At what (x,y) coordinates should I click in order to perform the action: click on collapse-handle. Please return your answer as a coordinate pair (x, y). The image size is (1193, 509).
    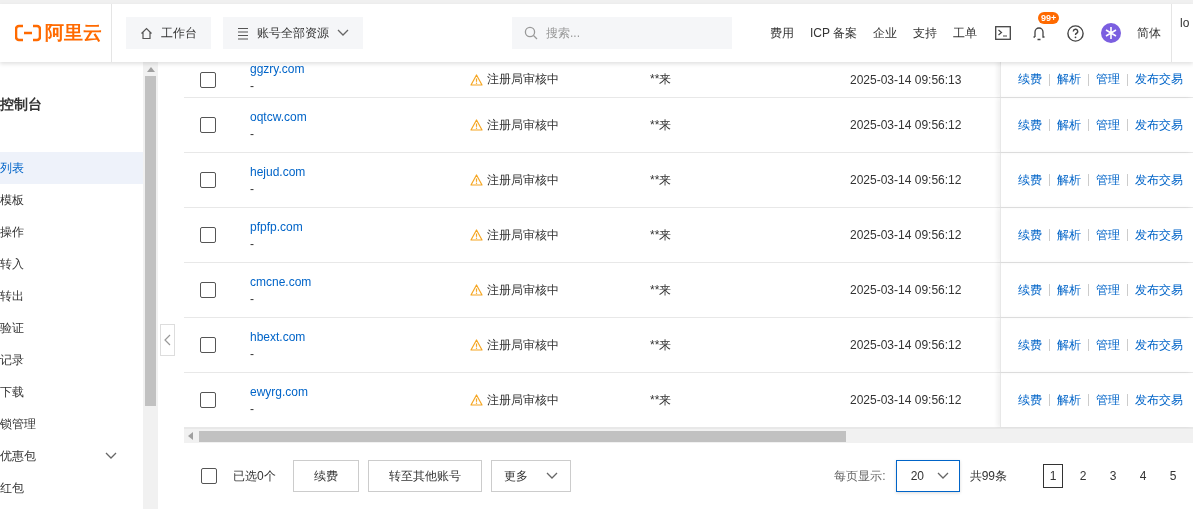
    Looking at the image, I should click on (167, 340).